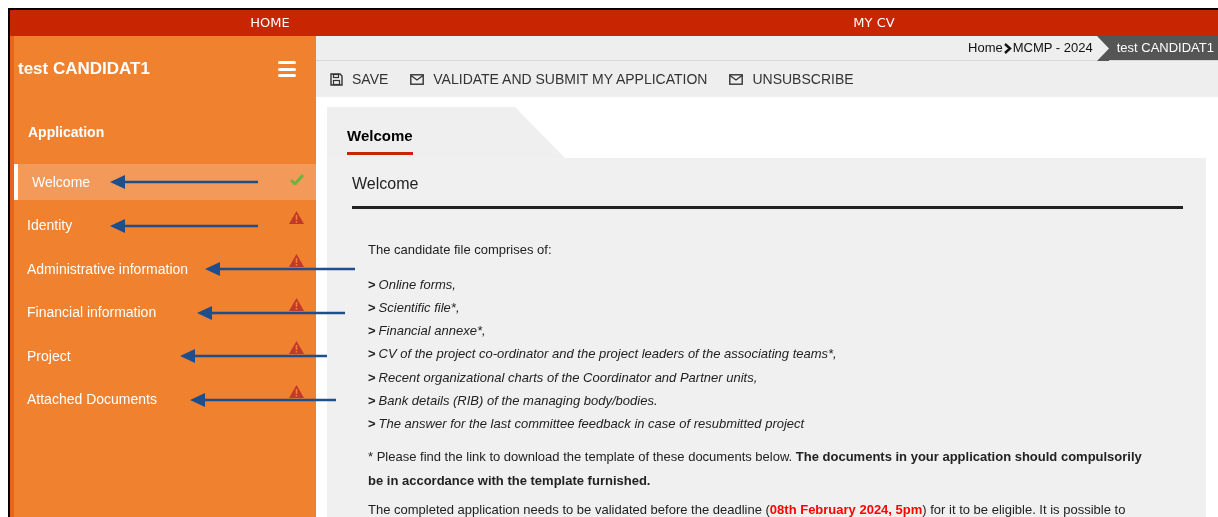 Image resolution: width=1218 pixels, height=517 pixels. What do you see at coordinates (755, 468) in the screenshot?
I see `note-text: * Please find the link to download the template of these documents below. The documents in your application should compulsorily be in accordance with the template furnished.` at bounding box center [755, 468].